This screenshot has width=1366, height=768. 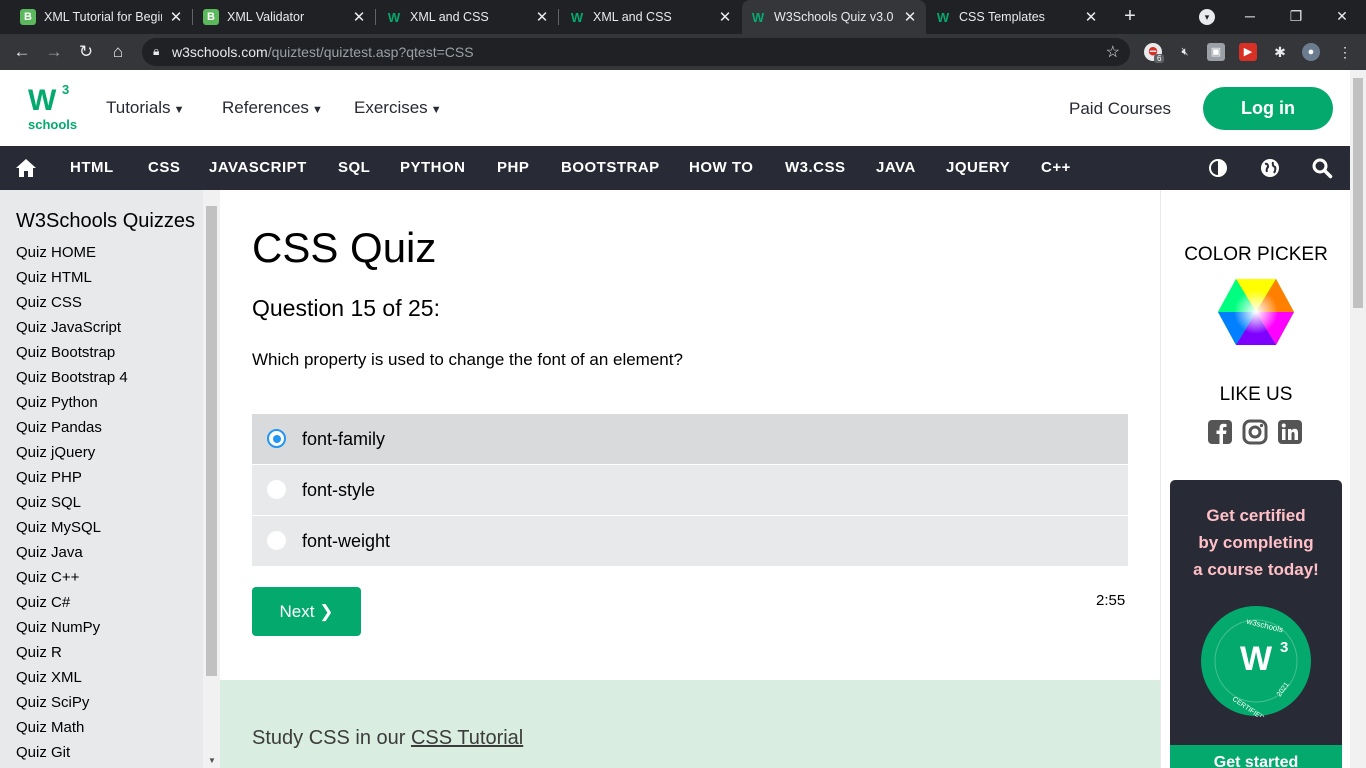 What do you see at coordinates (156, 51) in the screenshot?
I see `lock-icon: 🔒︎` at bounding box center [156, 51].